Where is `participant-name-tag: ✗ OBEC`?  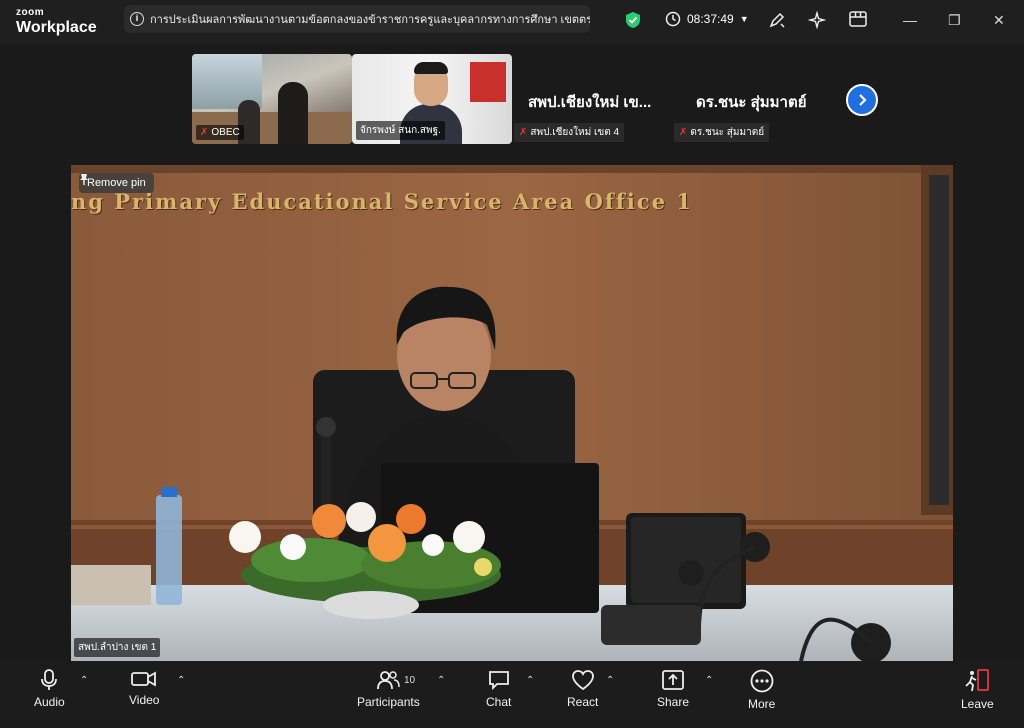
participant-name-tag: ✗ OBEC is located at coordinates (220, 132).